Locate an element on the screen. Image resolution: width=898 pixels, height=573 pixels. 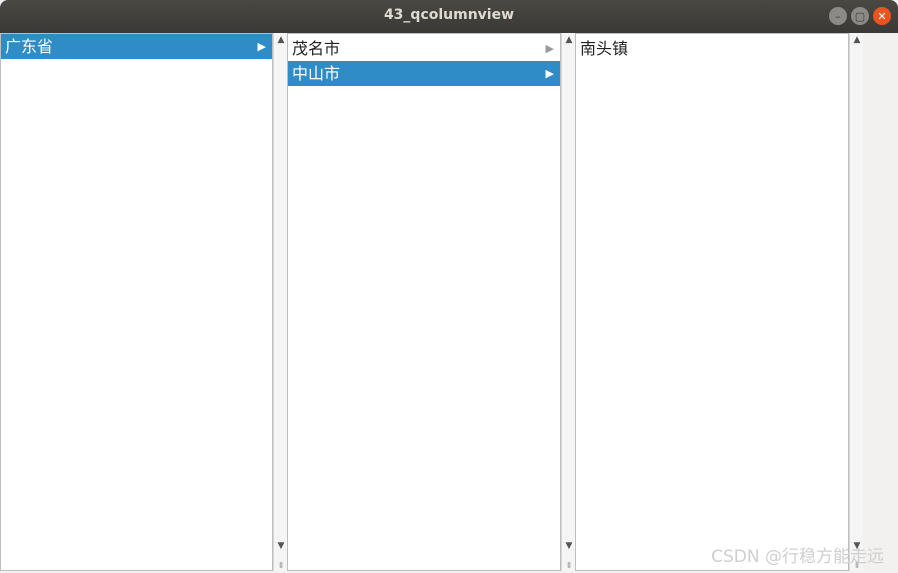
list-item: 广东省 ▶ is located at coordinates (136, 46).